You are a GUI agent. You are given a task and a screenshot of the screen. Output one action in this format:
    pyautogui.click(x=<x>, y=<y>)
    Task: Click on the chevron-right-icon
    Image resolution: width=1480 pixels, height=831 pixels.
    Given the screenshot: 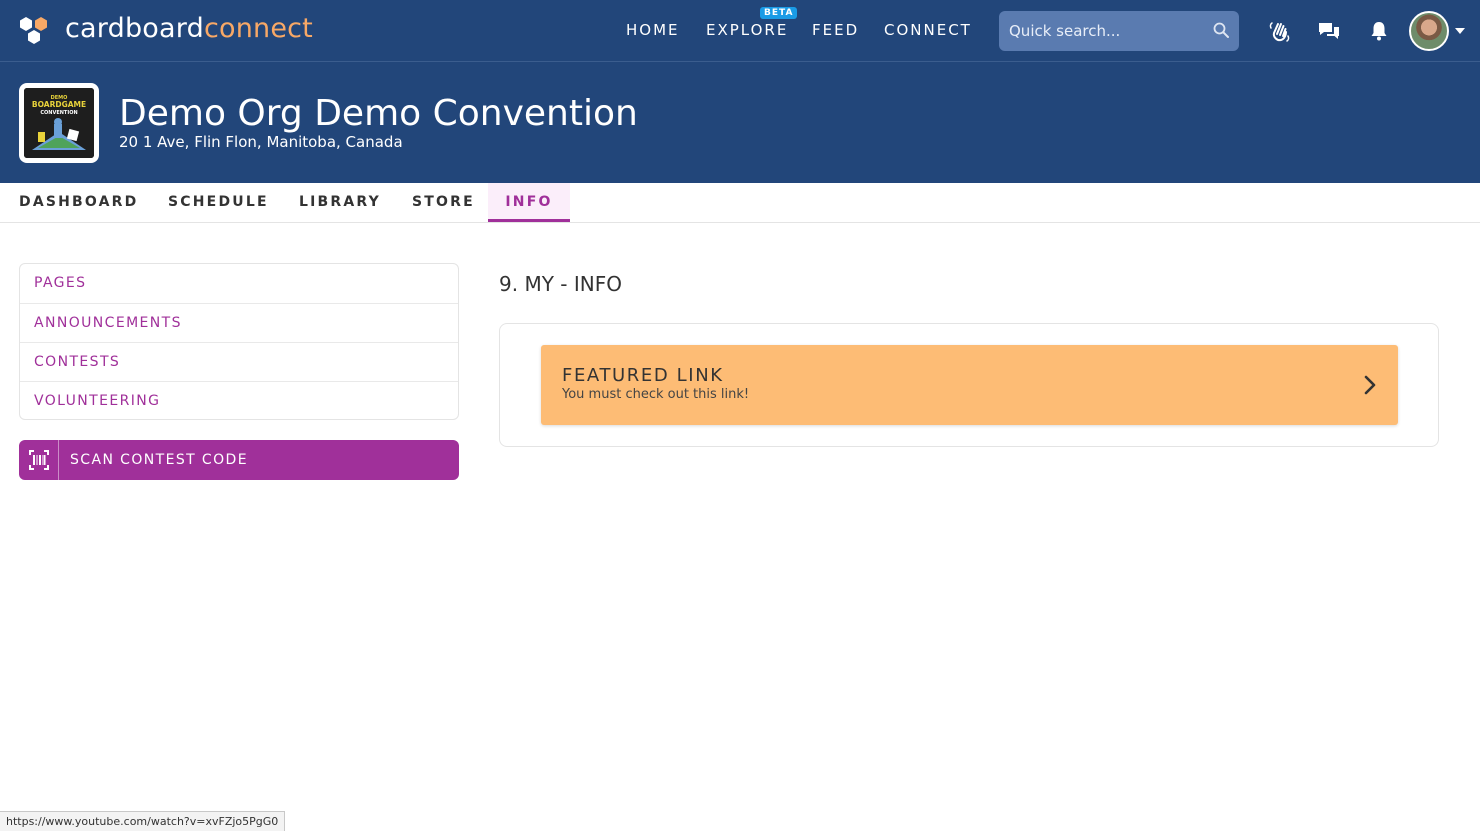 What is the action you would take?
    pyautogui.click(x=1370, y=385)
    